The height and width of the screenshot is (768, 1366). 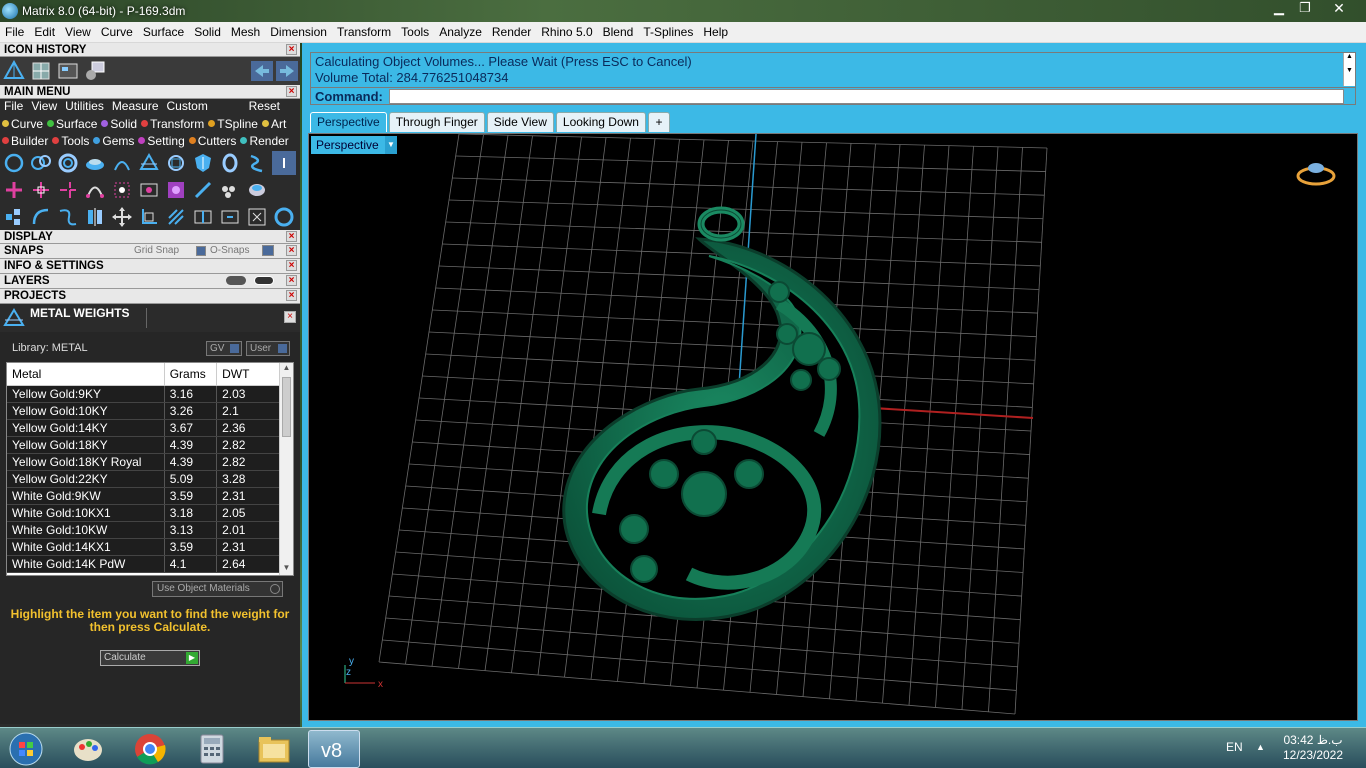 I want to click on use-object-materials-checkbox: Use Object Materials, so click(x=217, y=589).